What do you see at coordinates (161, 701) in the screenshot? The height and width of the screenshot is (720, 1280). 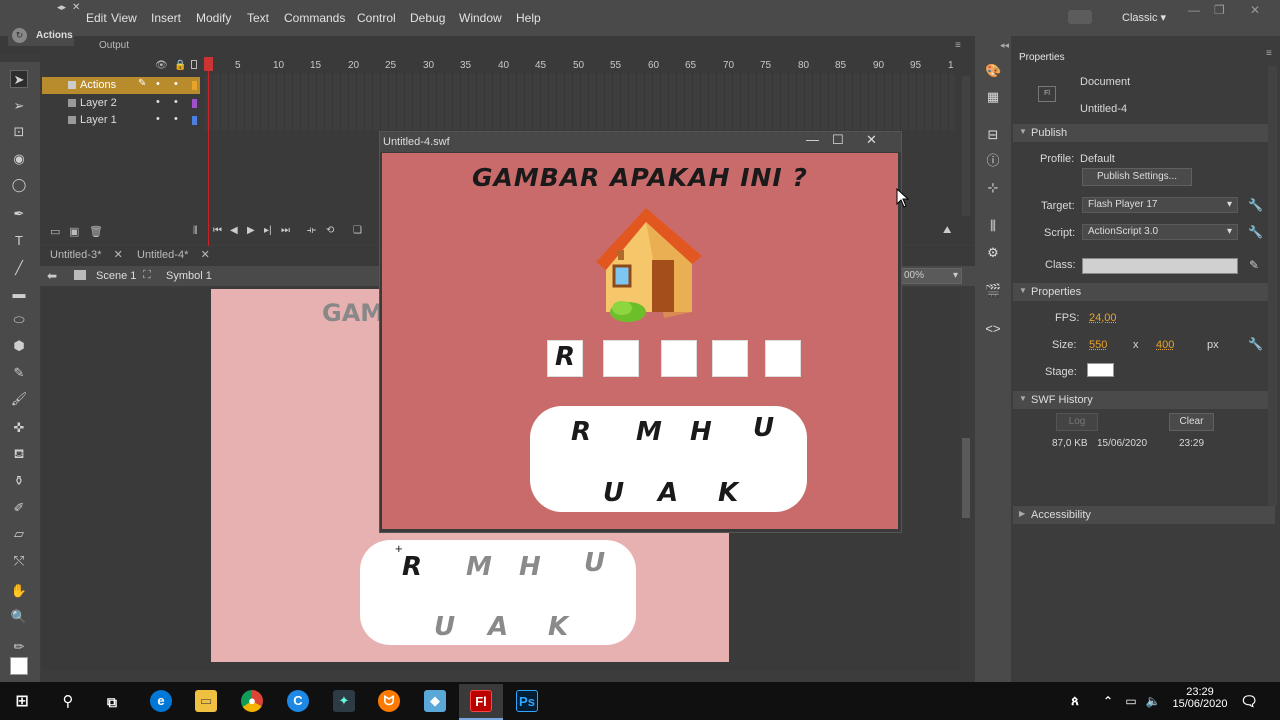 I see `edge-icon: e` at bounding box center [161, 701].